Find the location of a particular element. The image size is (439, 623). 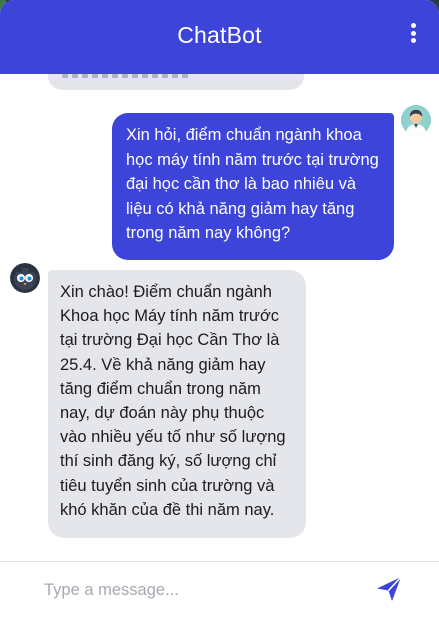

chat-header: ChatBot is located at coordinates (219, 37).